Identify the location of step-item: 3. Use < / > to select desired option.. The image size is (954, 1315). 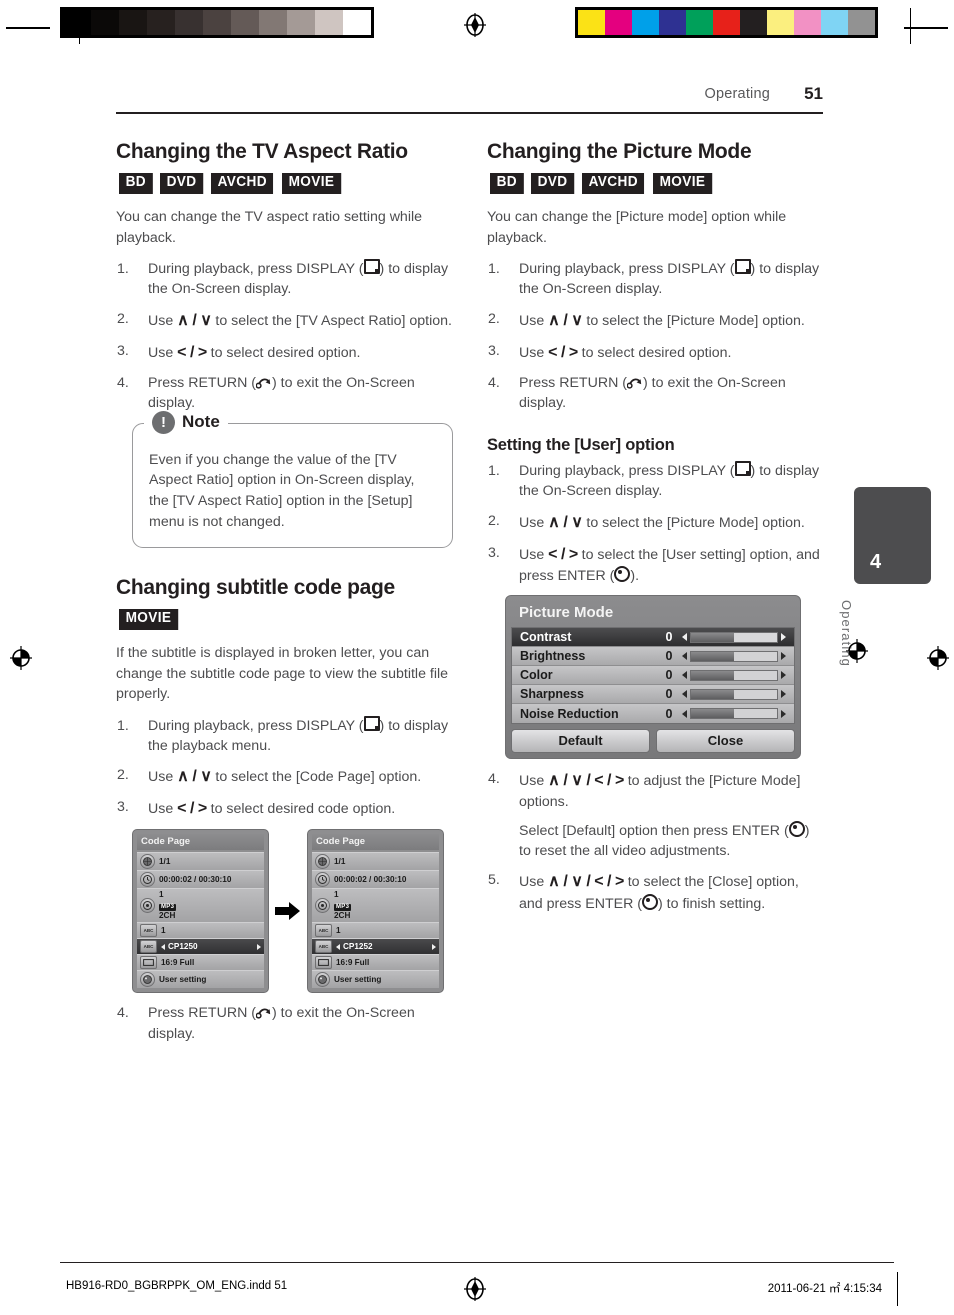
(285, 352).